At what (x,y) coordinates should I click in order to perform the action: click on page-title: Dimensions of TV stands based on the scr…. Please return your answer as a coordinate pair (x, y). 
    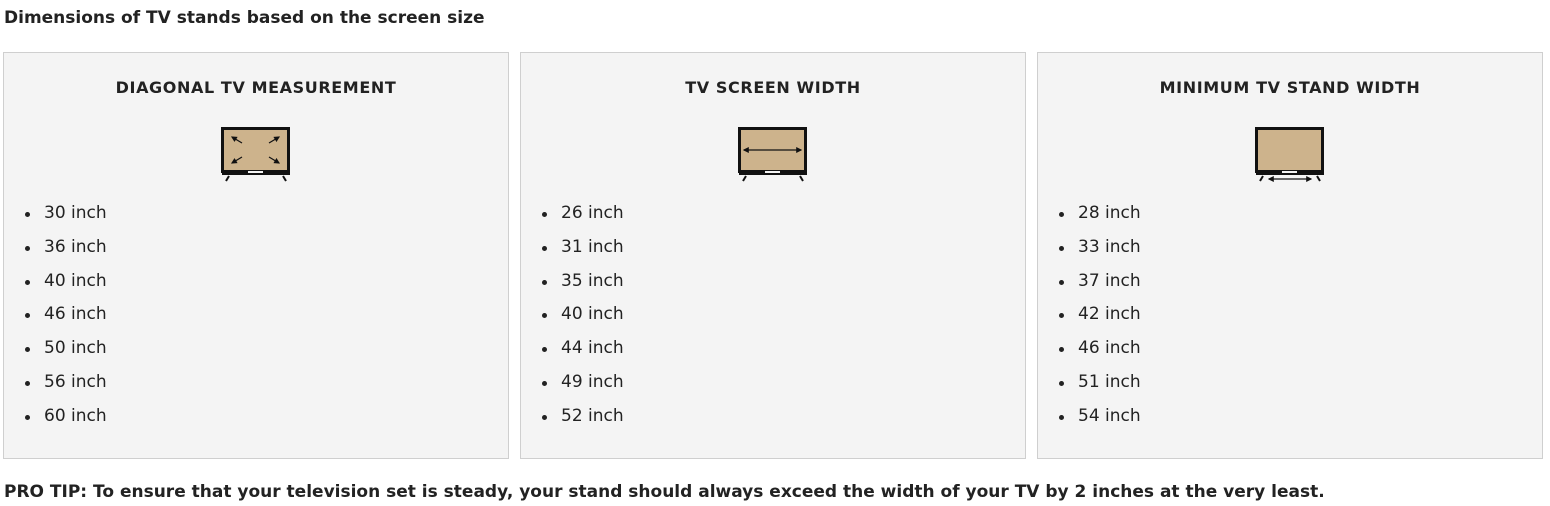
    Looking at the image, I should click on (244, 18).